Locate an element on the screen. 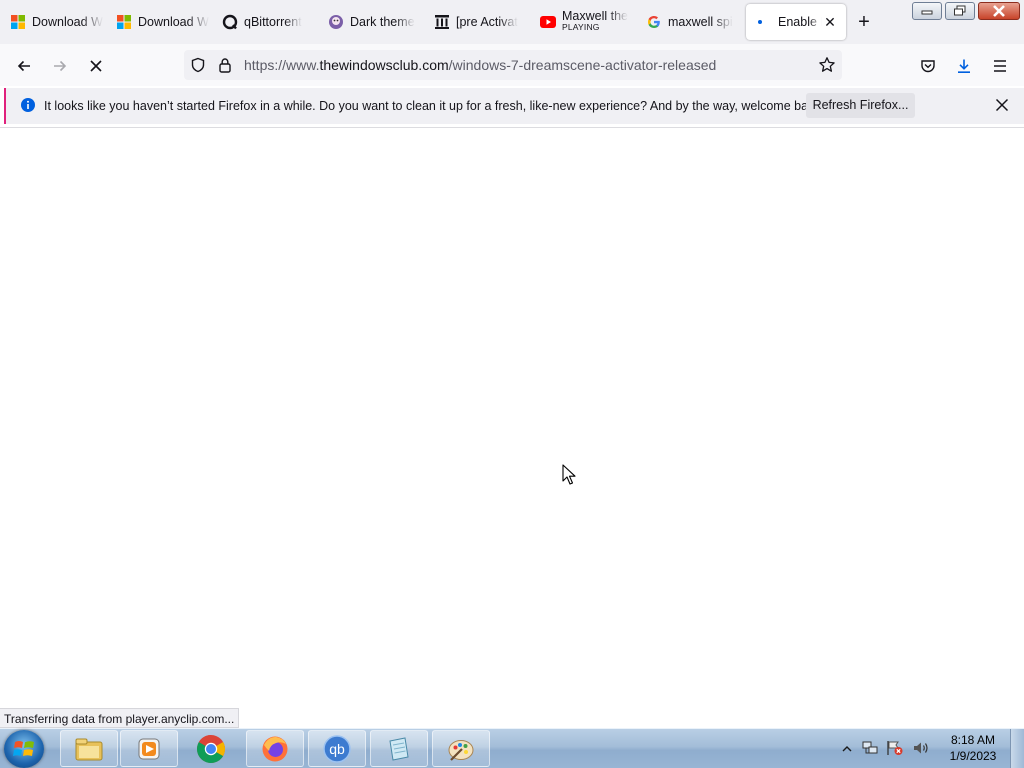 This screenshot has width=1024, height=768. tab-title: Enable Di is located at coordinates (800, 22).